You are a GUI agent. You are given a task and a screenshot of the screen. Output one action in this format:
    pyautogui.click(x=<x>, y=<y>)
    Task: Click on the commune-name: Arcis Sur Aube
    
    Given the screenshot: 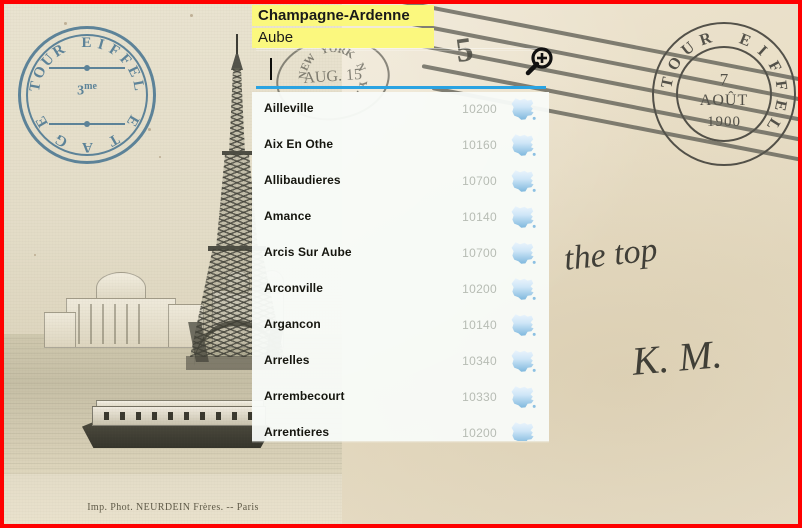 What is the action you would take?
    pyautogui.click(x=308, y=252)
    